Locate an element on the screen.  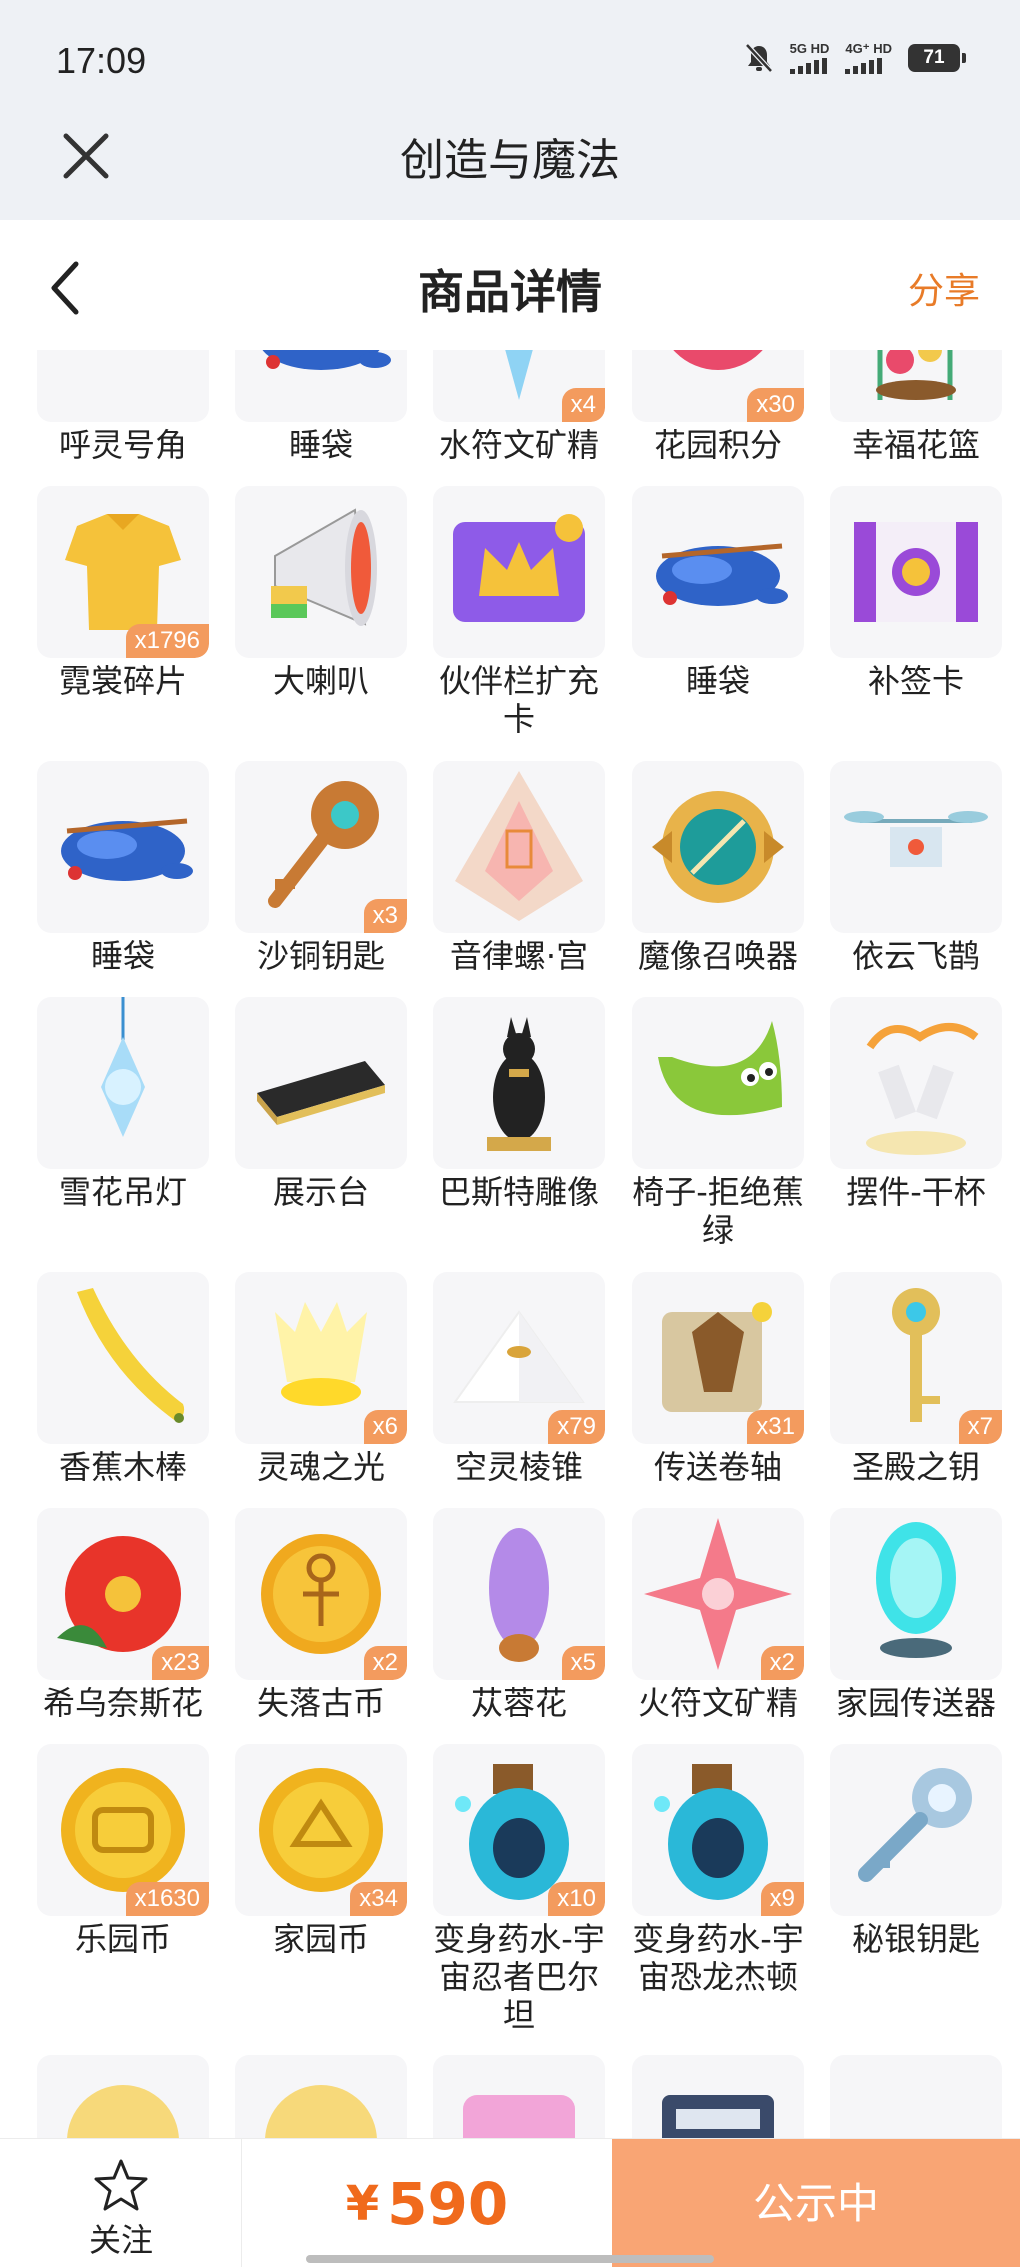
banana-chair-icon is located at coordinates (720, 1068).